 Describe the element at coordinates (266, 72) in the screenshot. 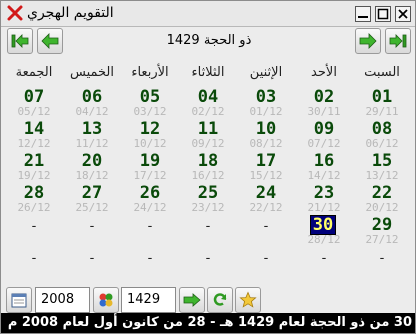

I see `day-name-header: الإثنين` at that location.